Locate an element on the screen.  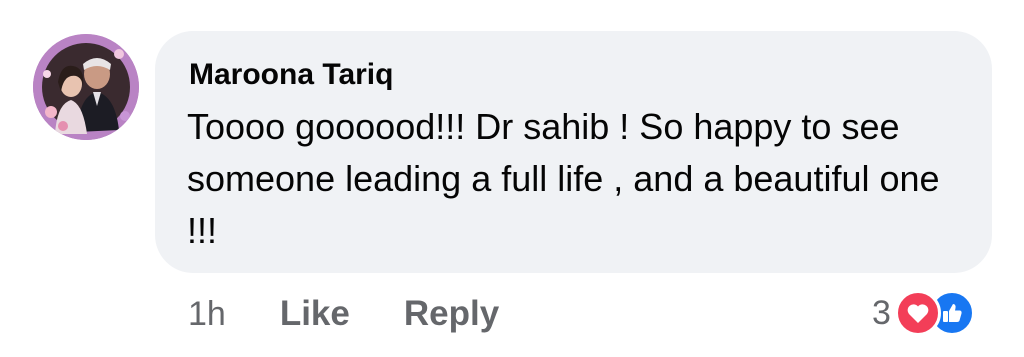
avatar is located at coordinates (86, 87).